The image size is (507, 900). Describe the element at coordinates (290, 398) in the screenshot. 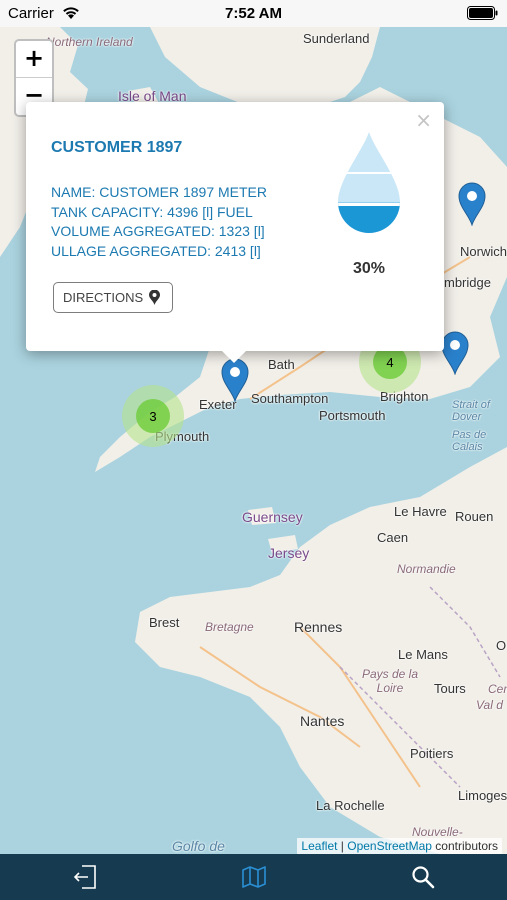

I see `place-southampton: Southampton` at that location.